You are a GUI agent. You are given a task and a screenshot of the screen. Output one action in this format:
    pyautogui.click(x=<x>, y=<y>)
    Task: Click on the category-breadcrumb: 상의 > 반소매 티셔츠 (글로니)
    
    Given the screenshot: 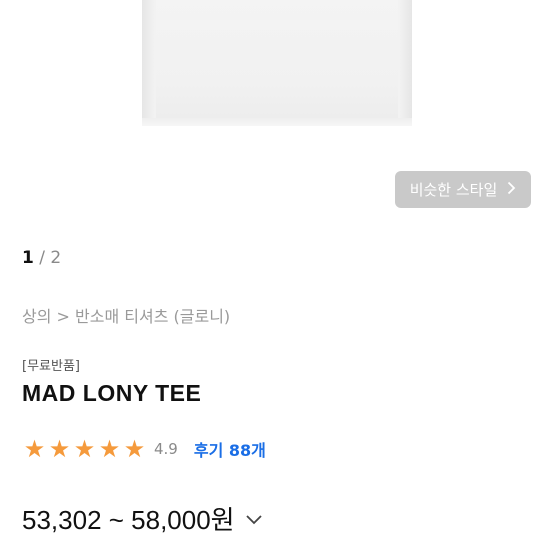 What is the action you would take?
    pyautogui.click(x=126, y=315)
    